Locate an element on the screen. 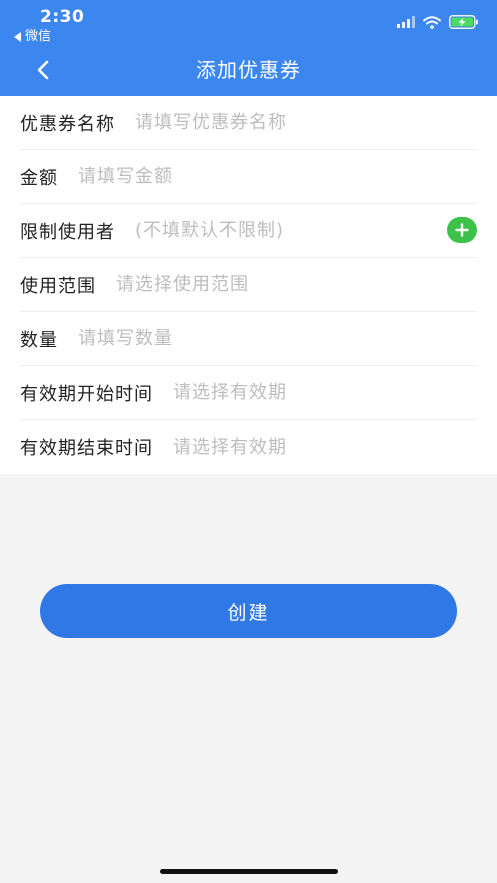  scope-label: 使用范围 is located at coordinates (58, 286).